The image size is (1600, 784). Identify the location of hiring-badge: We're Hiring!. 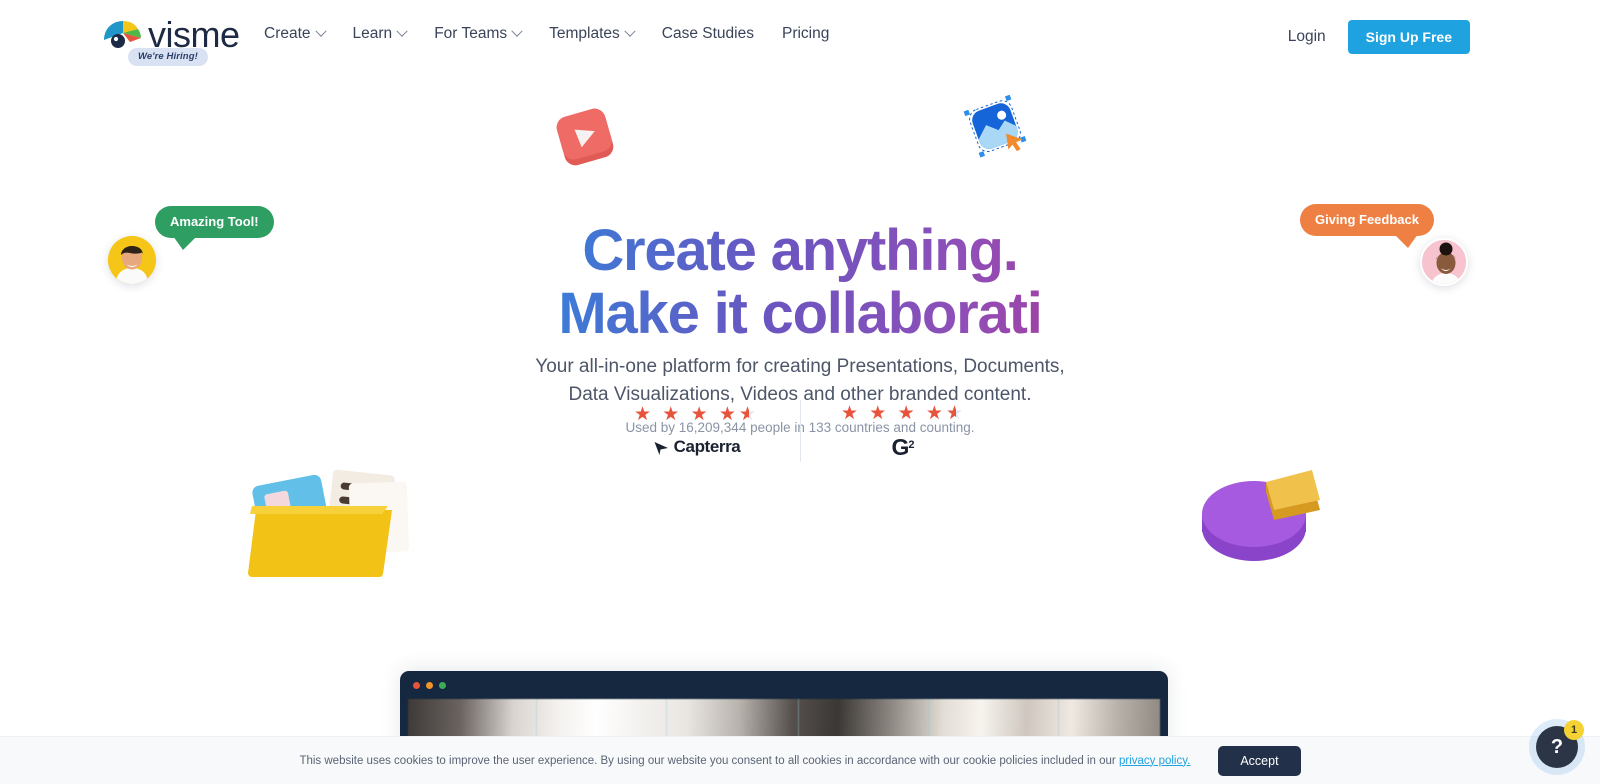
(168, 57).